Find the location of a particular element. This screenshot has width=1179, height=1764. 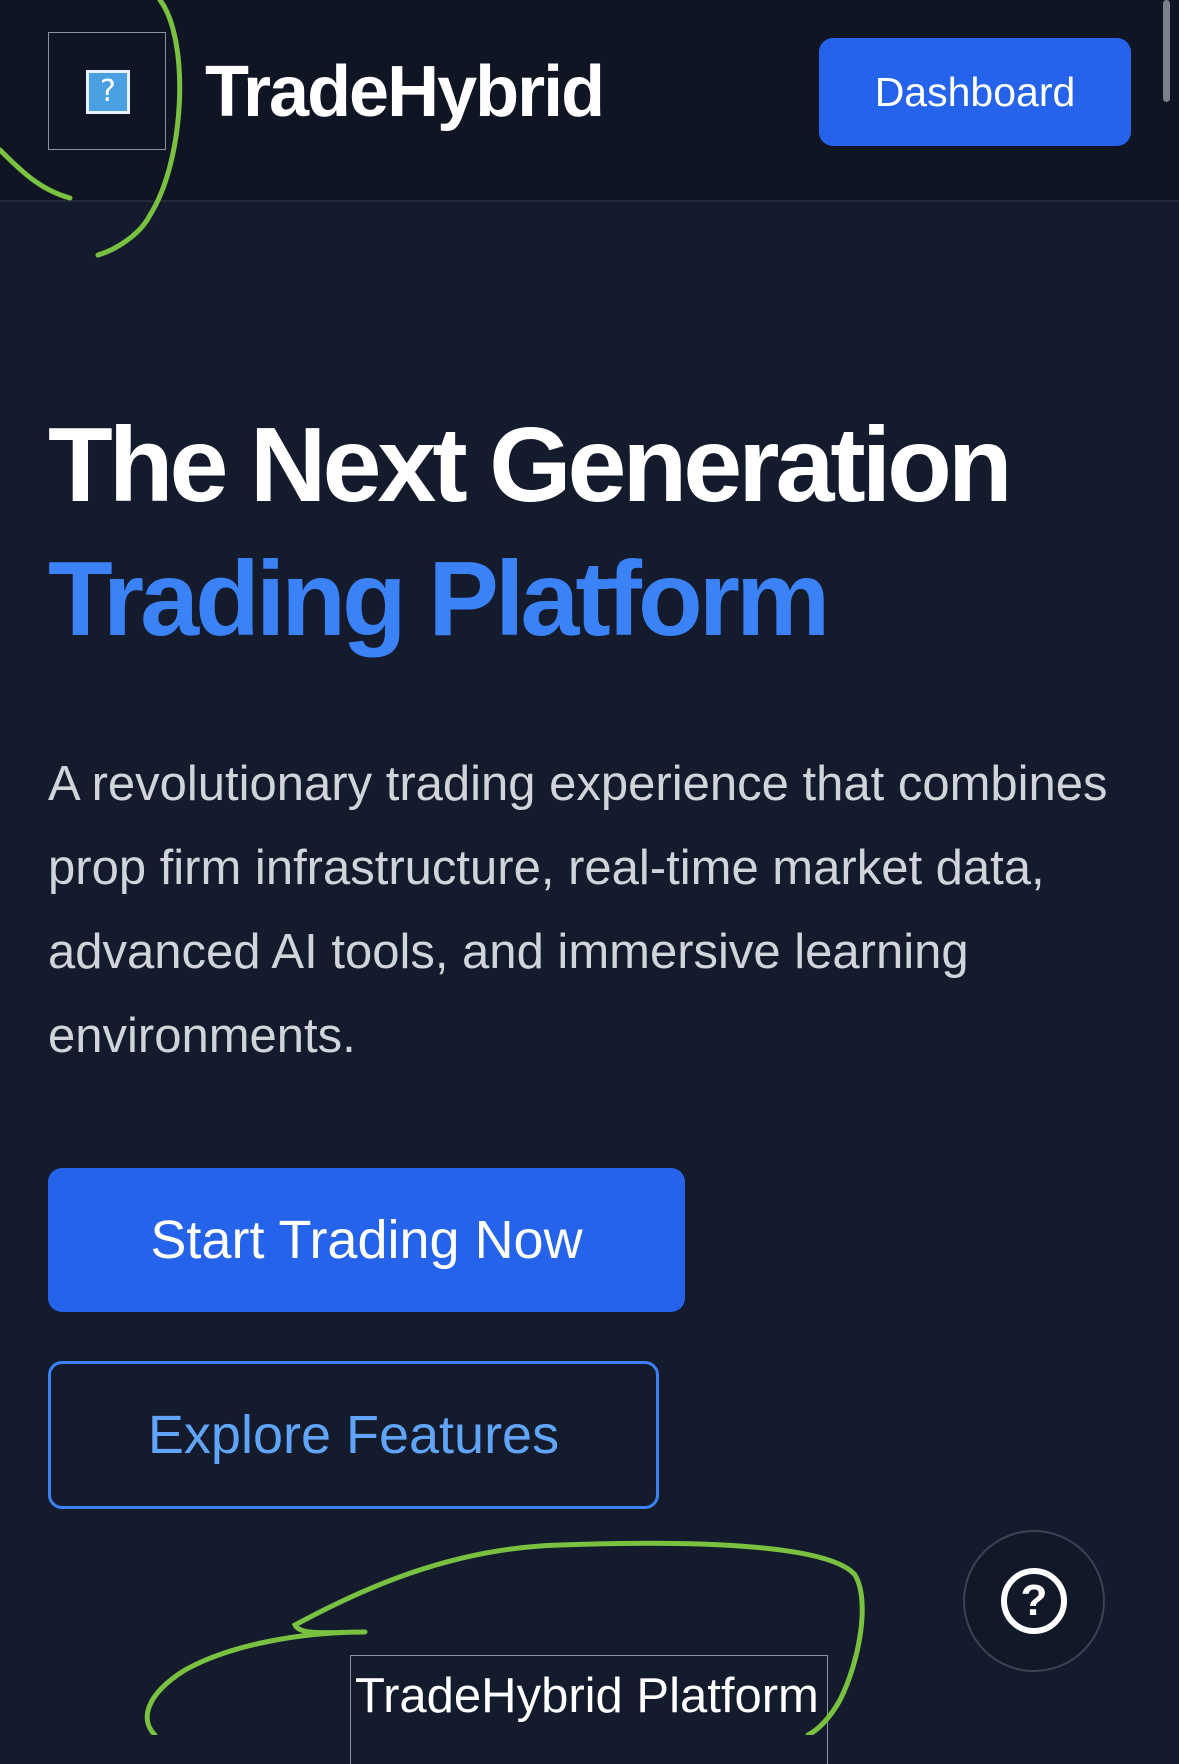

start-trading-button: Start Trading Now is located at coordinates (366, 1240).